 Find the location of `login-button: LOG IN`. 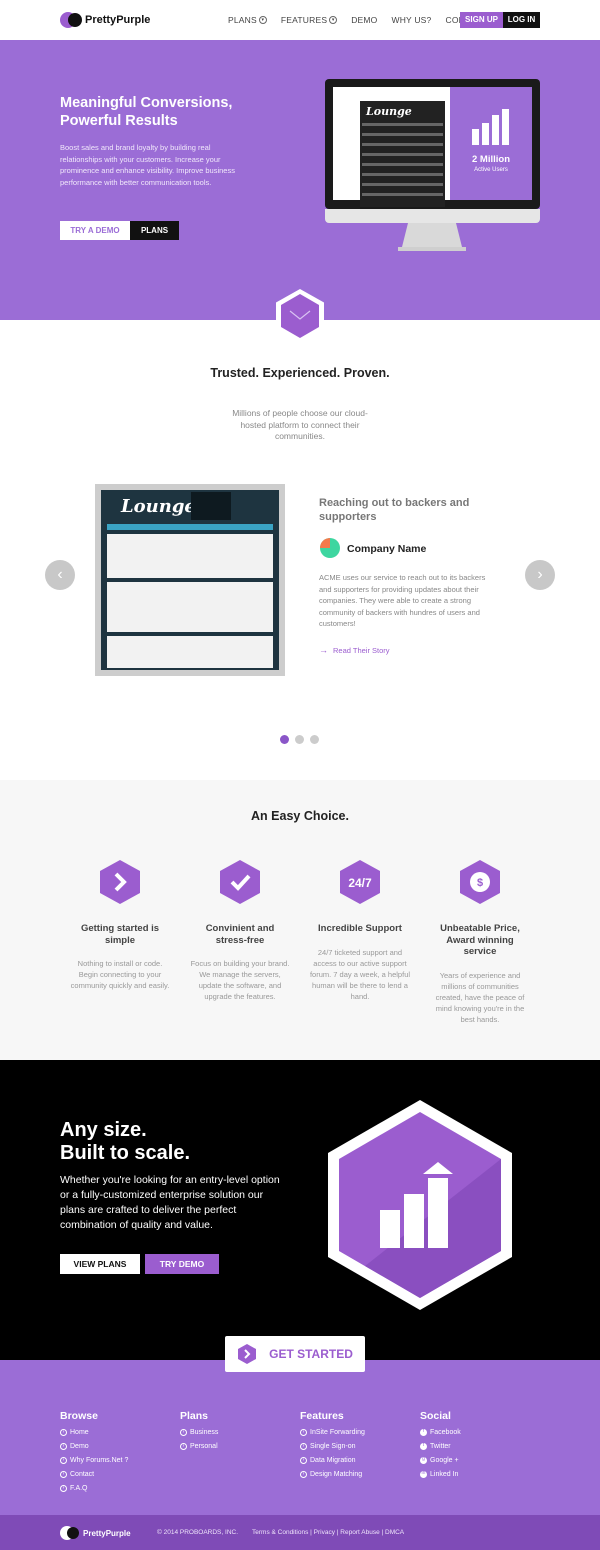

login-button: LOG IN is located at coordinates (521, 20).